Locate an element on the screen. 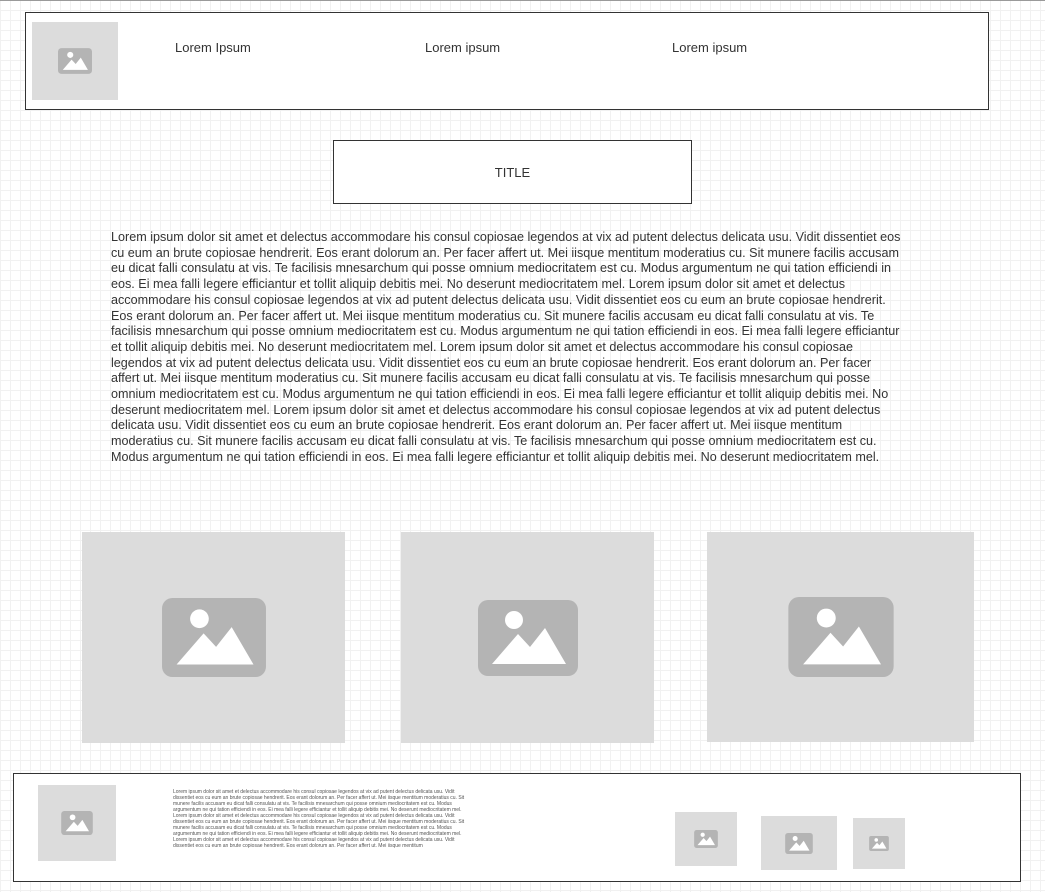  nav-item-3: Lorem ipsum is located at coordinates (709, 47).